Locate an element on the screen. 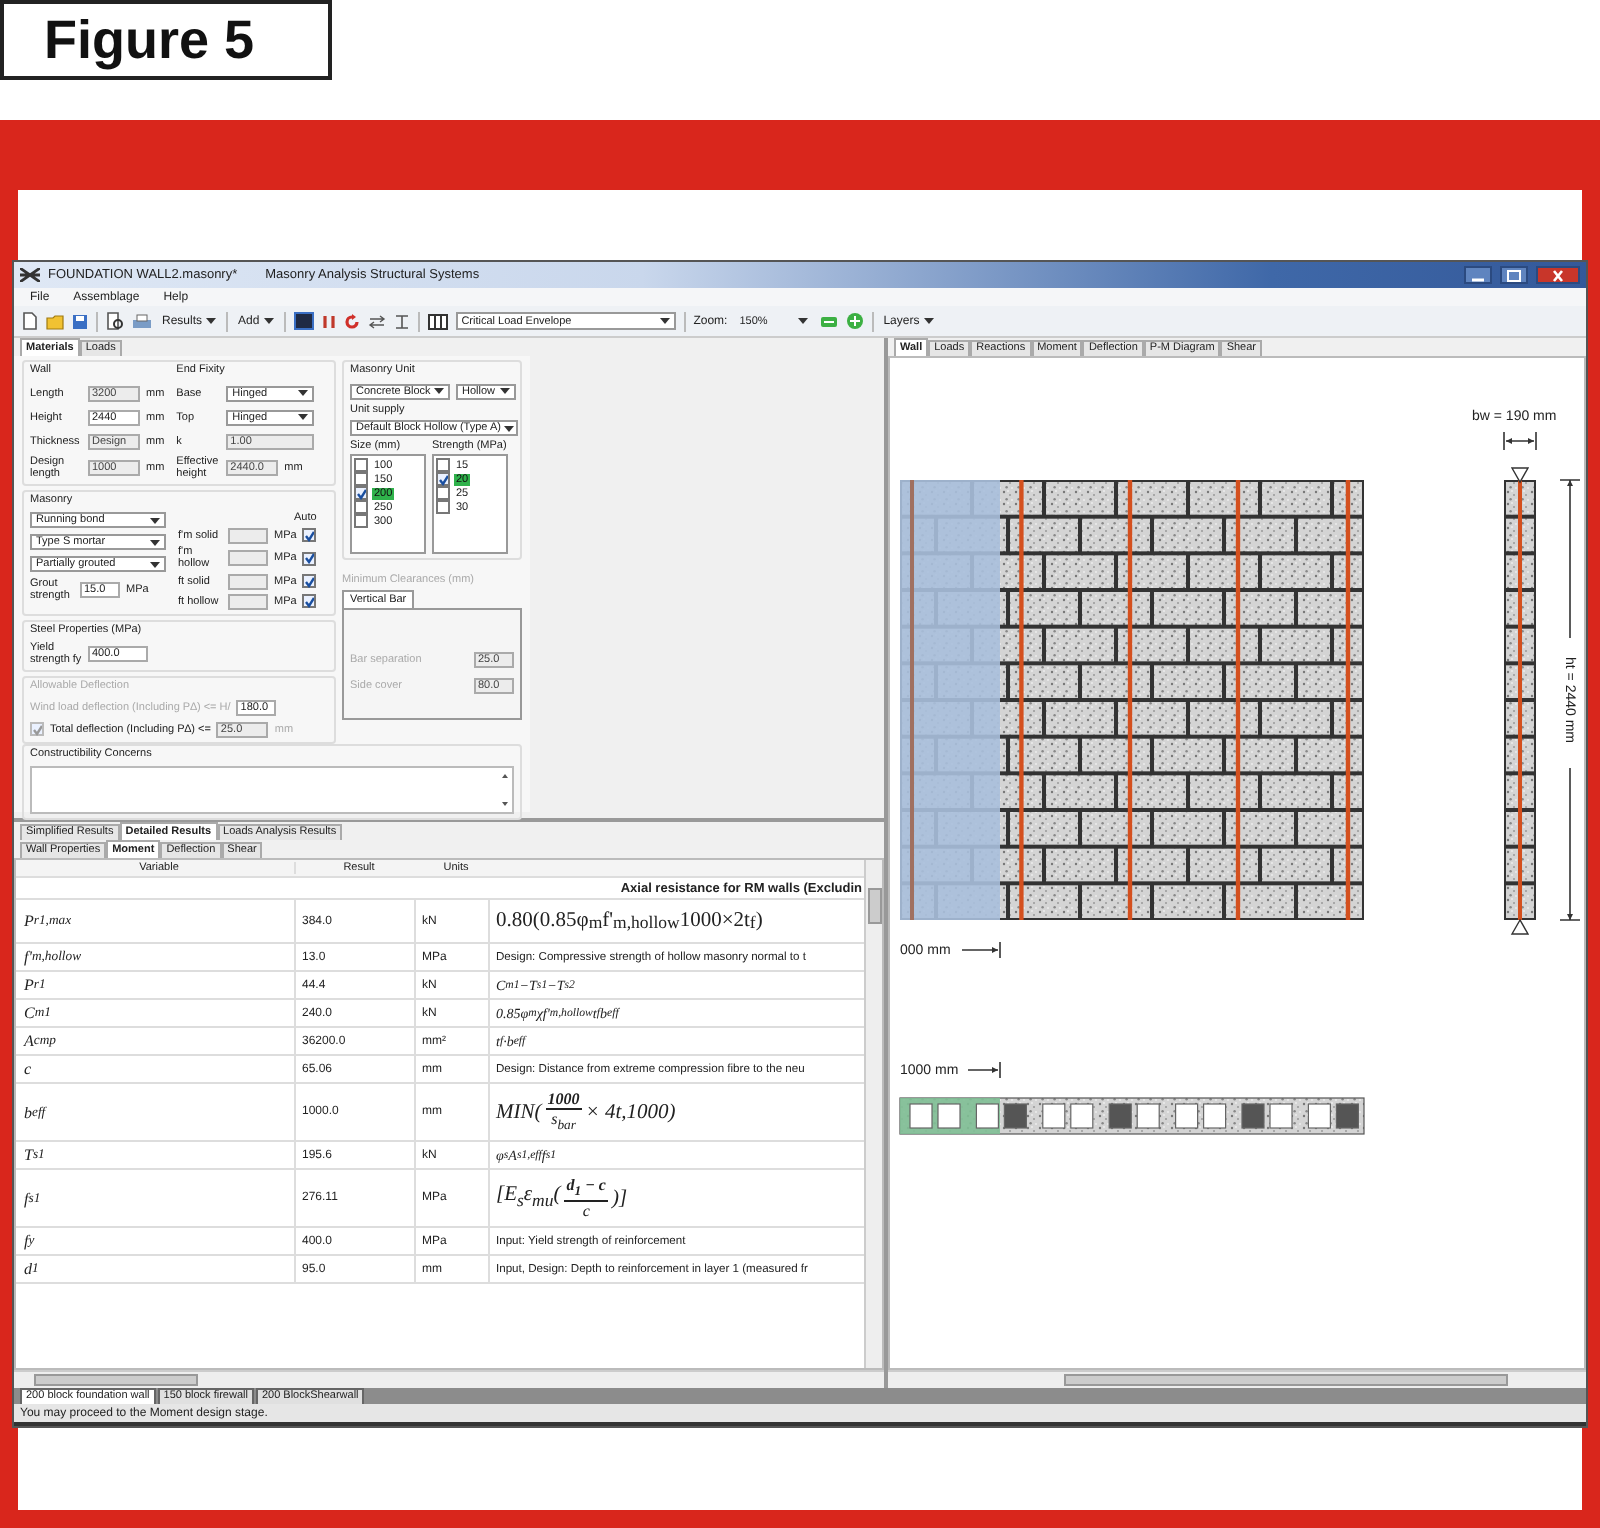  folder-icon is located at coordinates (55, 321).